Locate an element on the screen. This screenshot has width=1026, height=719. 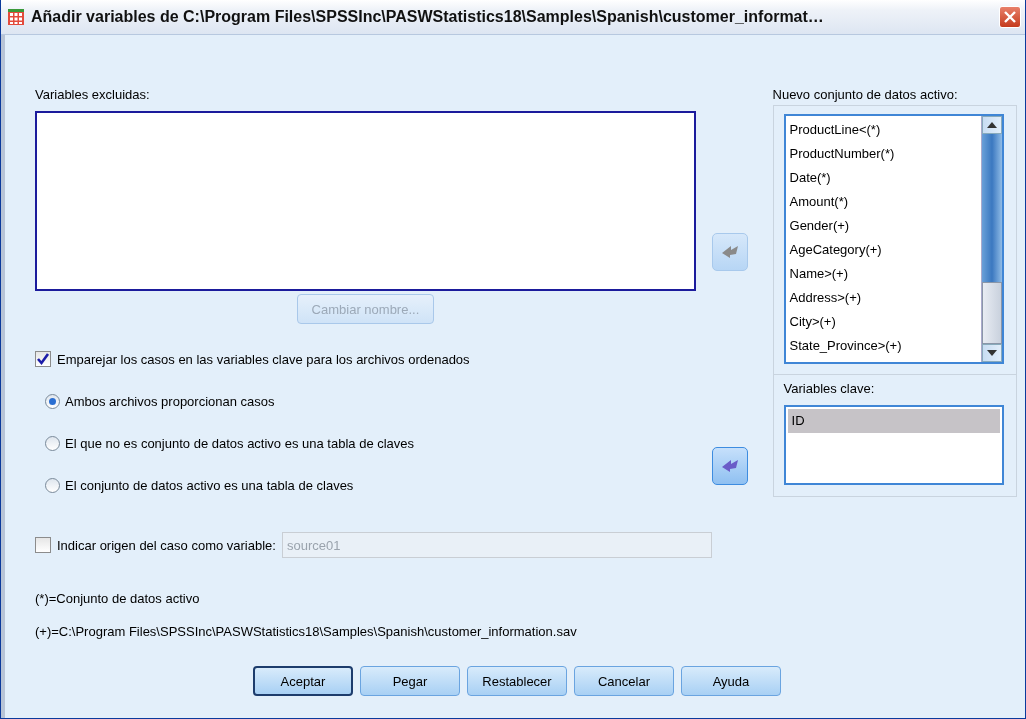
key-variables-list: ID is located at coordinates (893, 445).